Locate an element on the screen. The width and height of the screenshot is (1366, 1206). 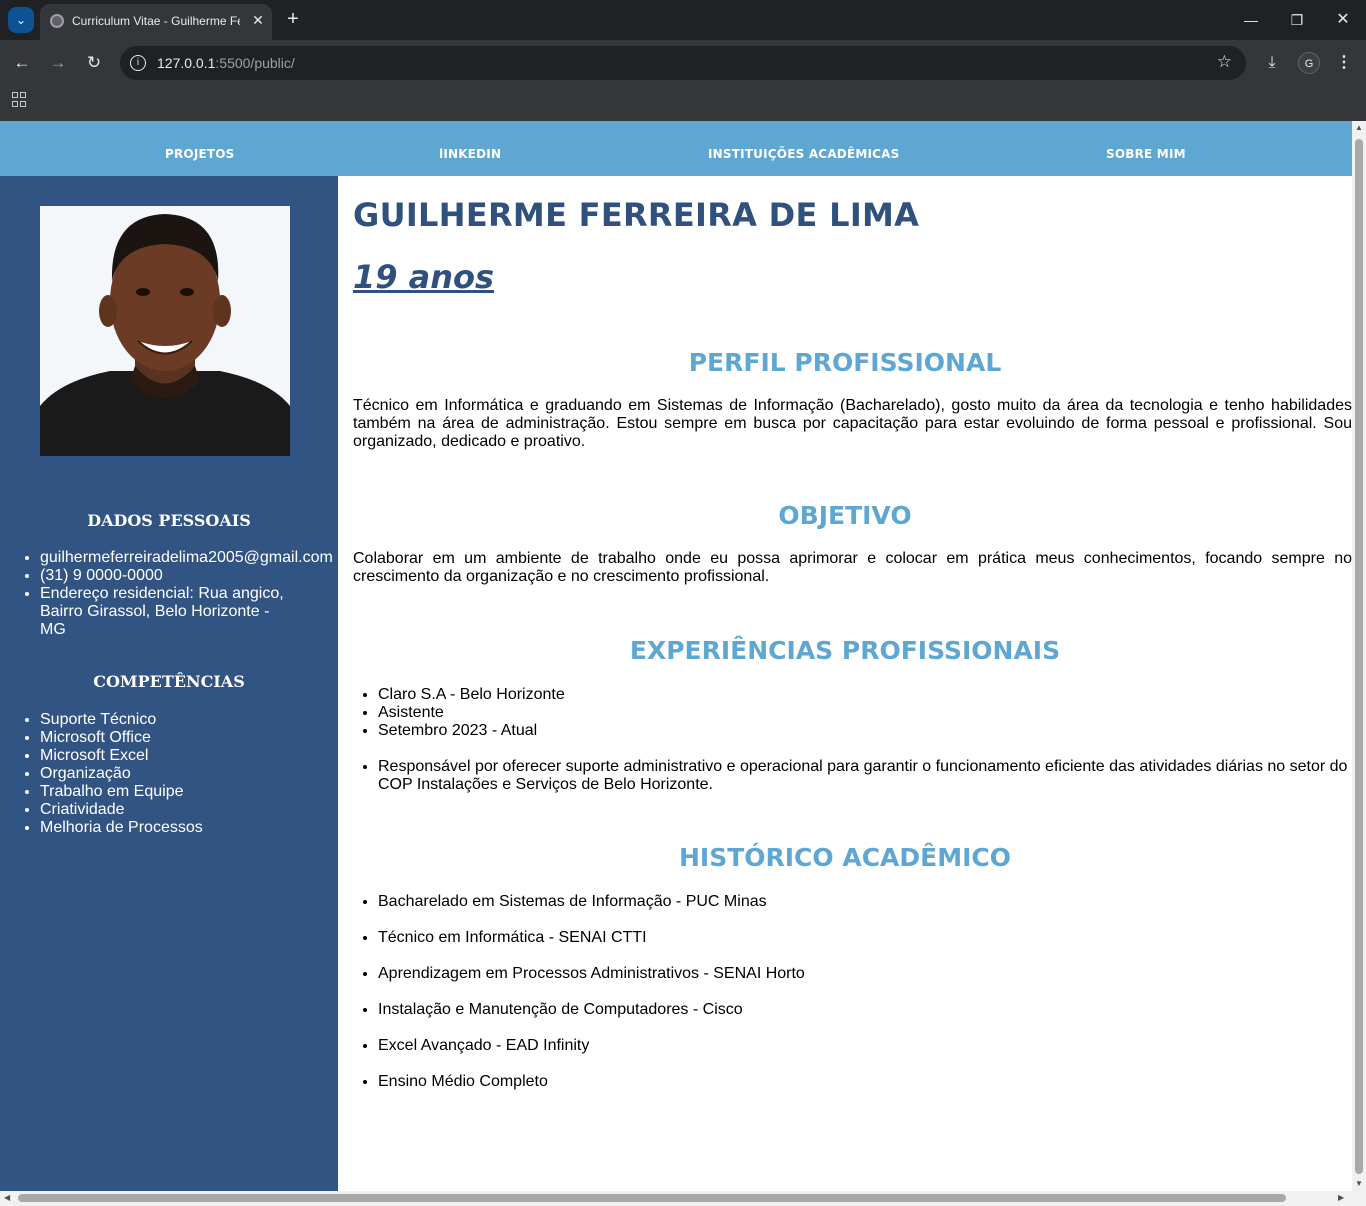
skill-item: Organização is located at coordinates (189, 774).